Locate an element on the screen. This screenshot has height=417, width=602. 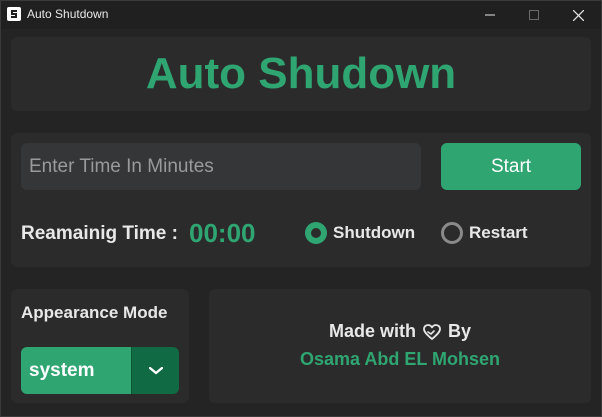
radio-unselected-icon is located at coordinates (452, 233).